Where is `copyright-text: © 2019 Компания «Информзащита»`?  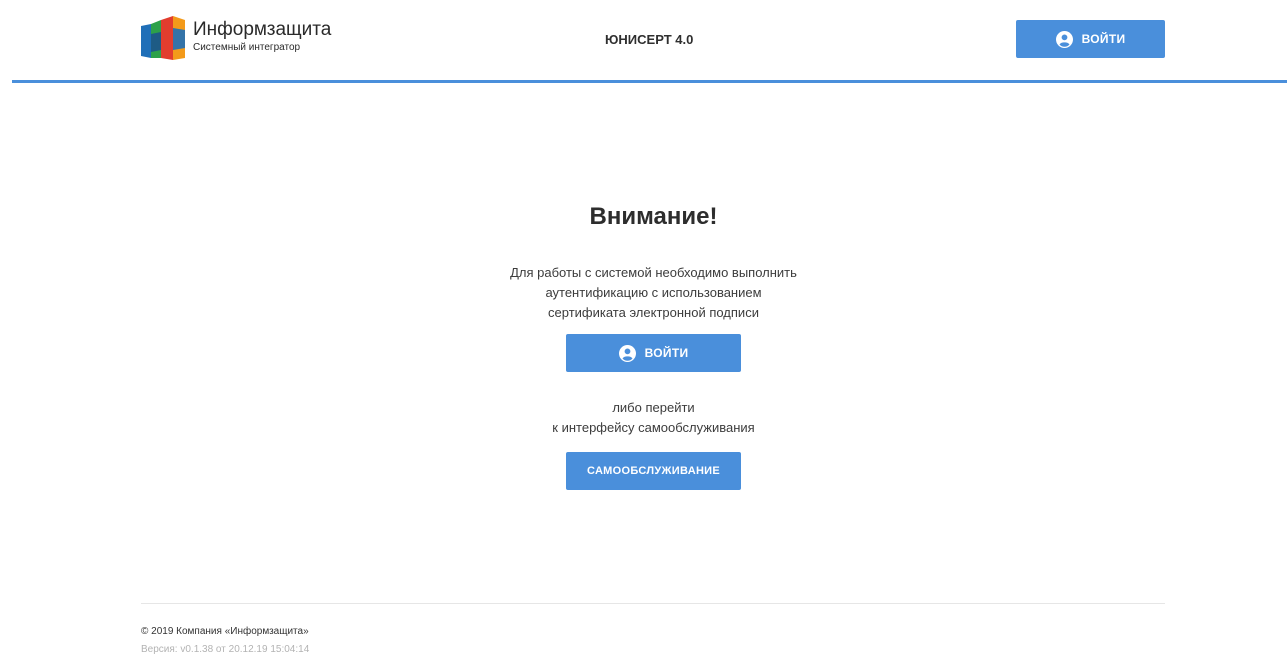 copyright-text: © 2019 Компания «Информзащита» is located at coordinates (225, 631).